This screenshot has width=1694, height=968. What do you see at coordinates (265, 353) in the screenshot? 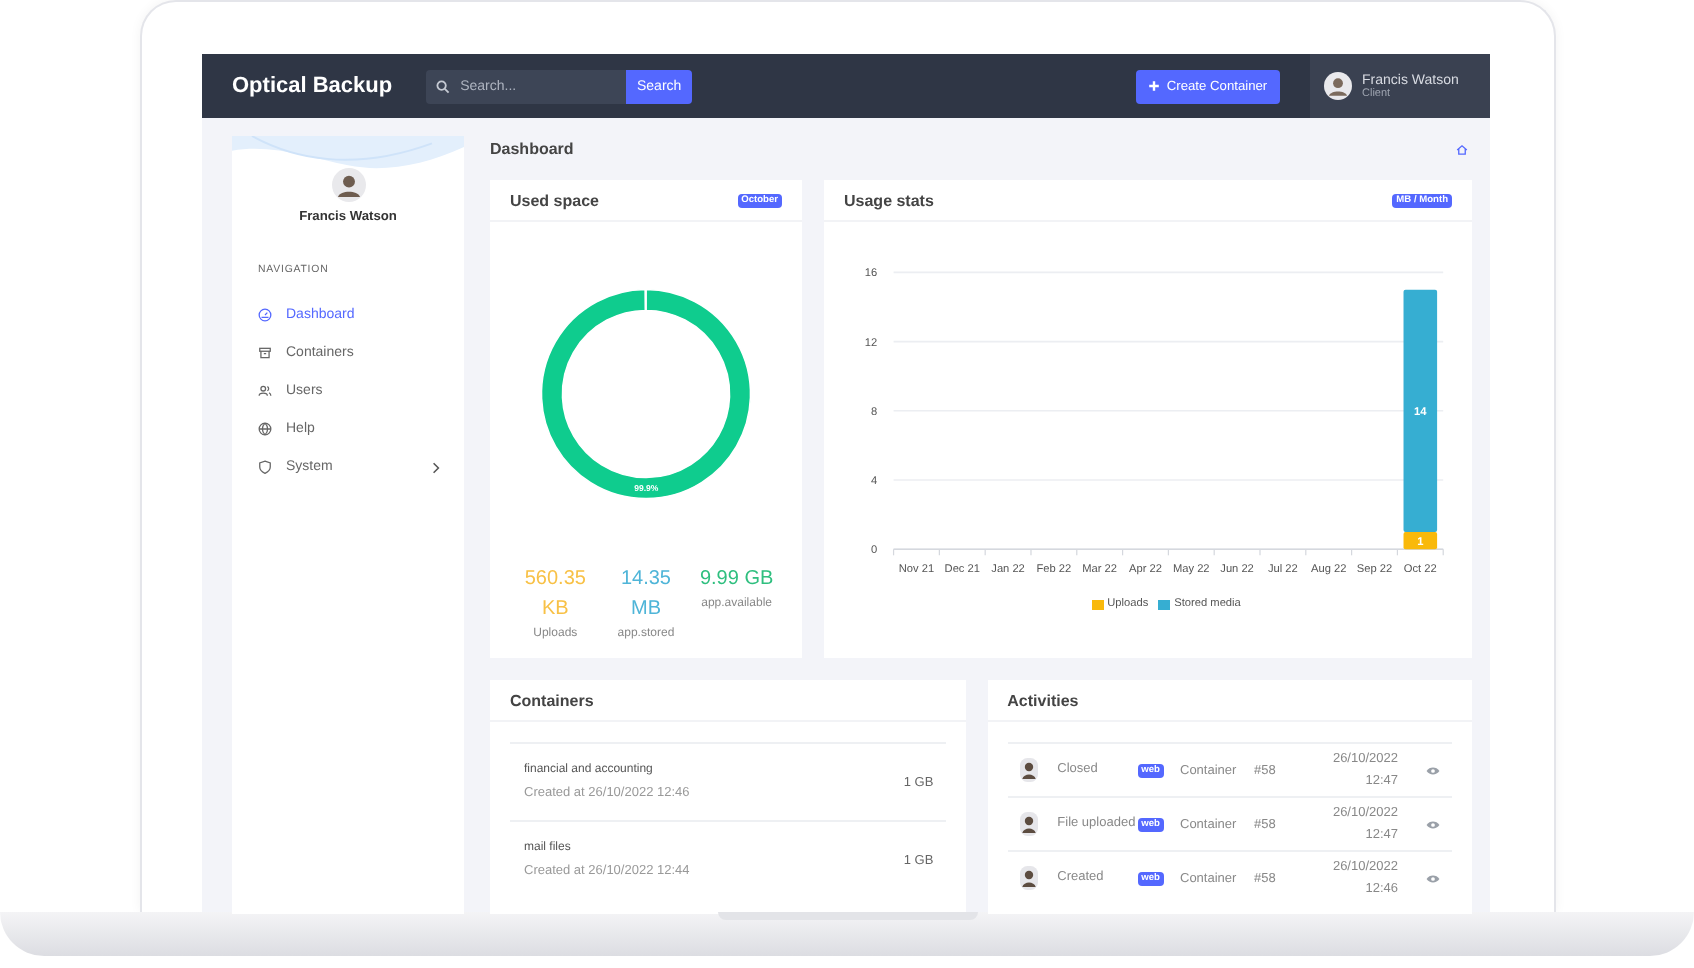
I see `box-icon` at bounding box center [265, 353].